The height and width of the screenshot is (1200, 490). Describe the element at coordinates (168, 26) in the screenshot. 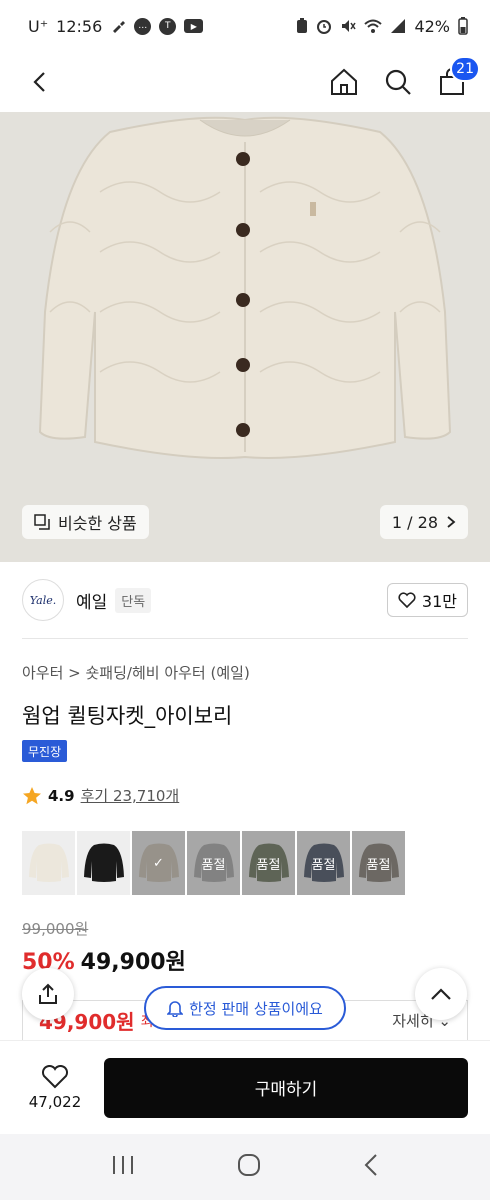

I see `talk-icon: T` at that location.